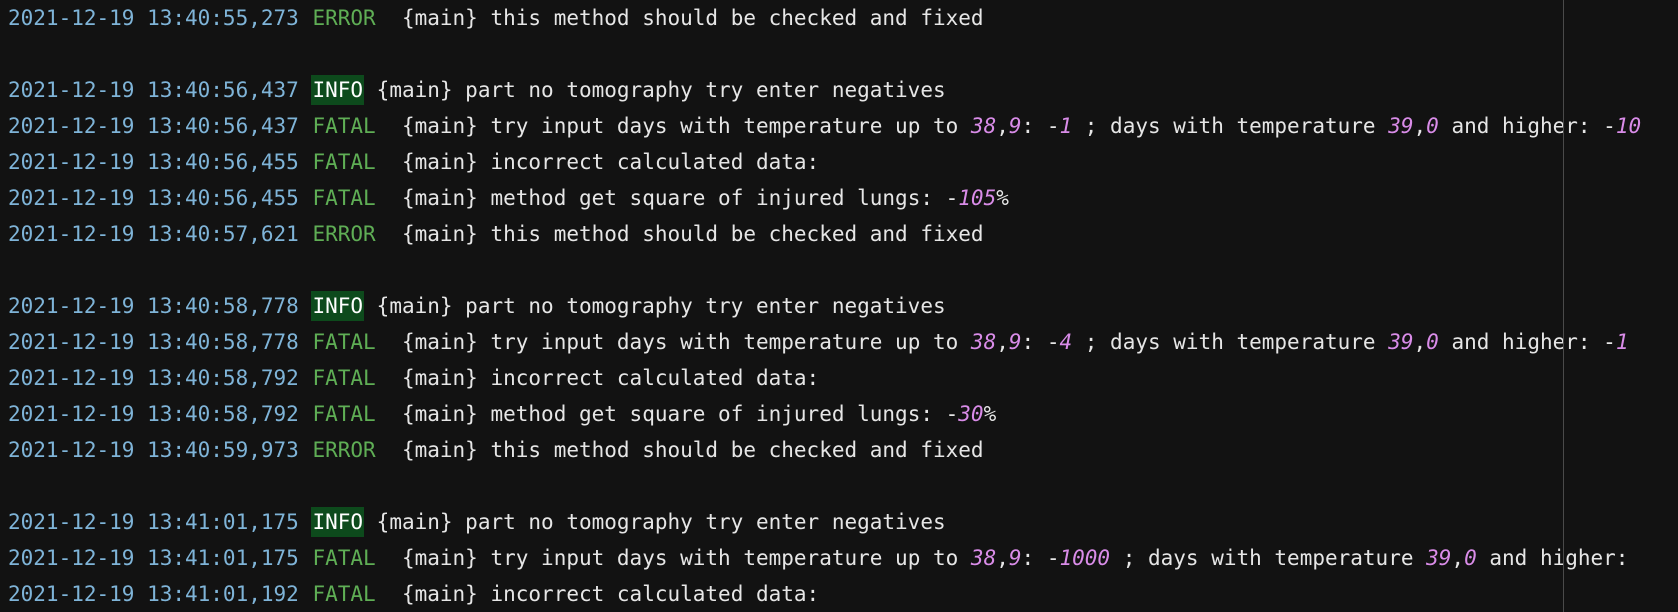  I want to click on log-timestamp: 2021-12-19 13:40:57,621, so click(153, 234).